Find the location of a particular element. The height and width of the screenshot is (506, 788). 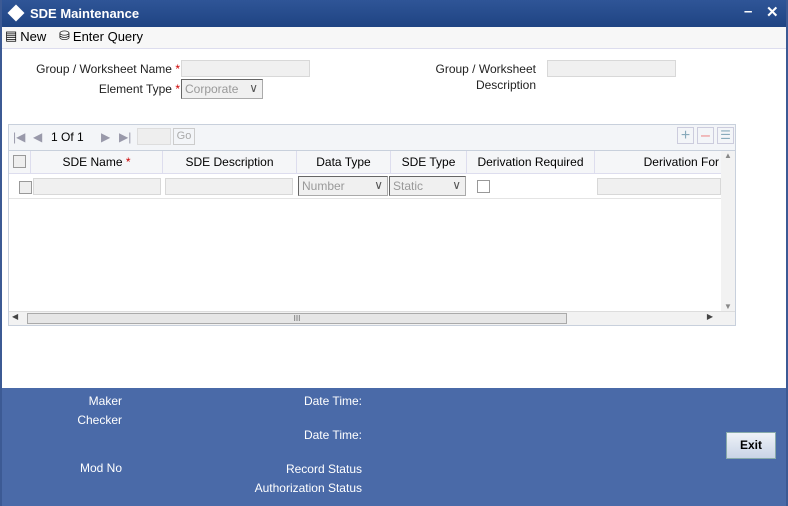

scroll-thumb: III is located at coordinates (297, 318).